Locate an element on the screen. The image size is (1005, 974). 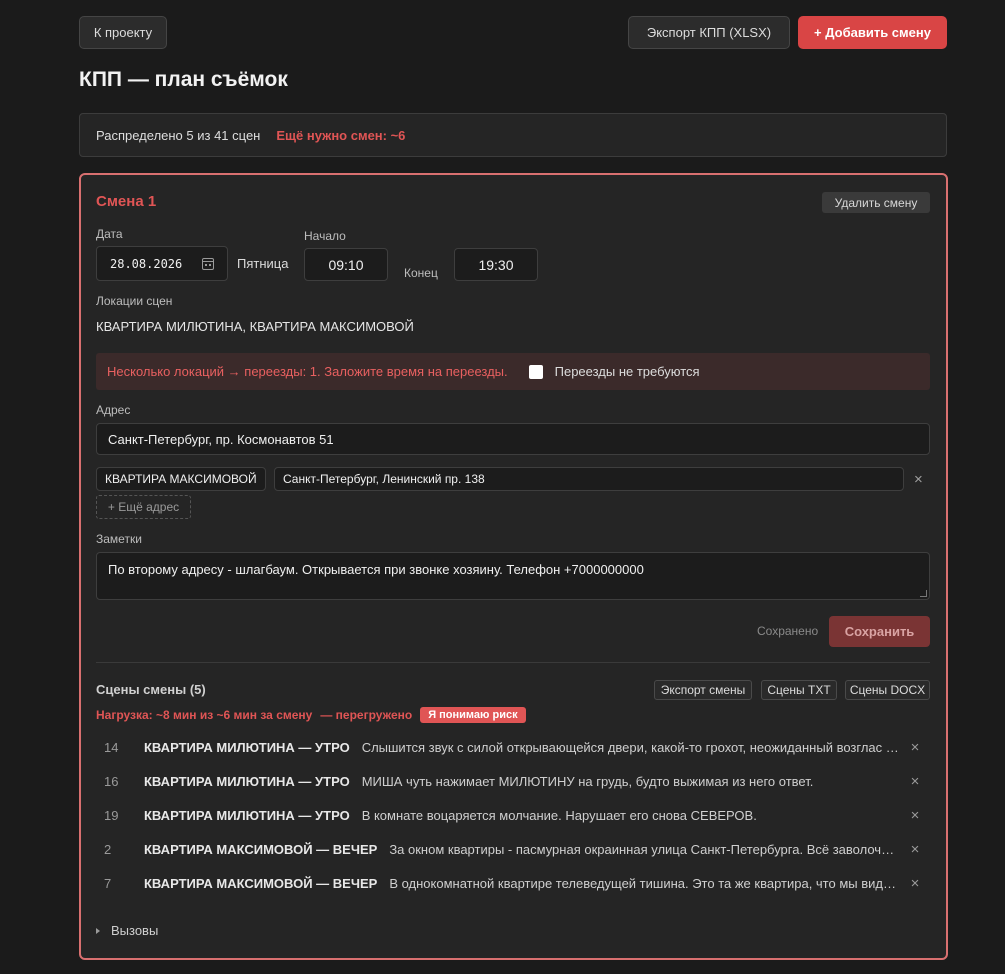
scenes-txt-button: Сцены TXT is located at coordinates (799, 690).